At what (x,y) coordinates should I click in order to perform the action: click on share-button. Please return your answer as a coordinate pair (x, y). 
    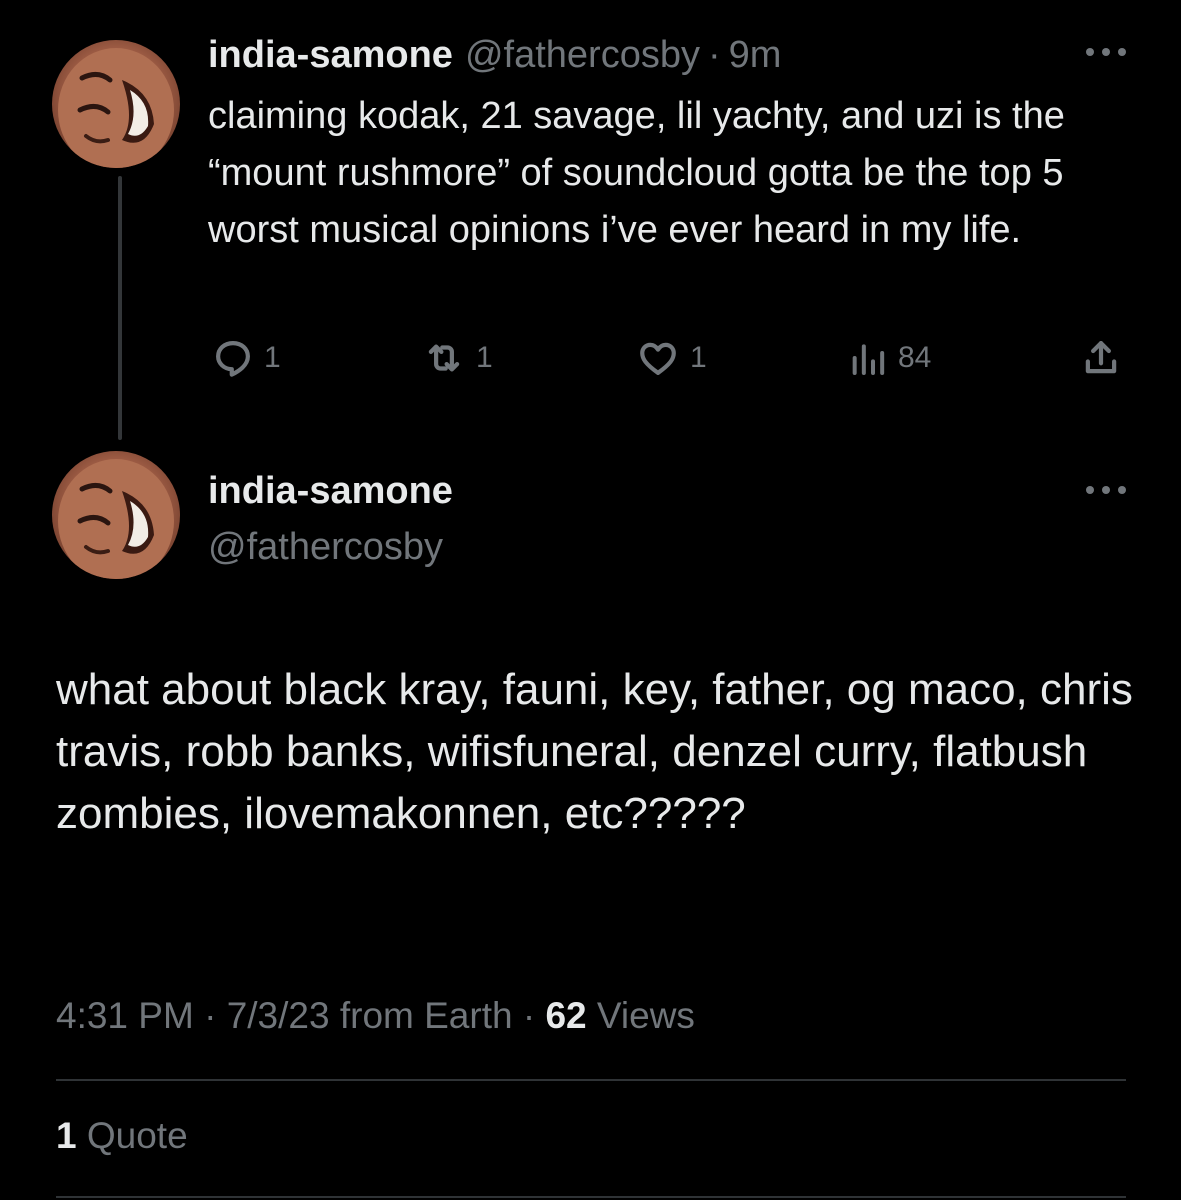
    Looking at the image, I should click on (1101, 358).